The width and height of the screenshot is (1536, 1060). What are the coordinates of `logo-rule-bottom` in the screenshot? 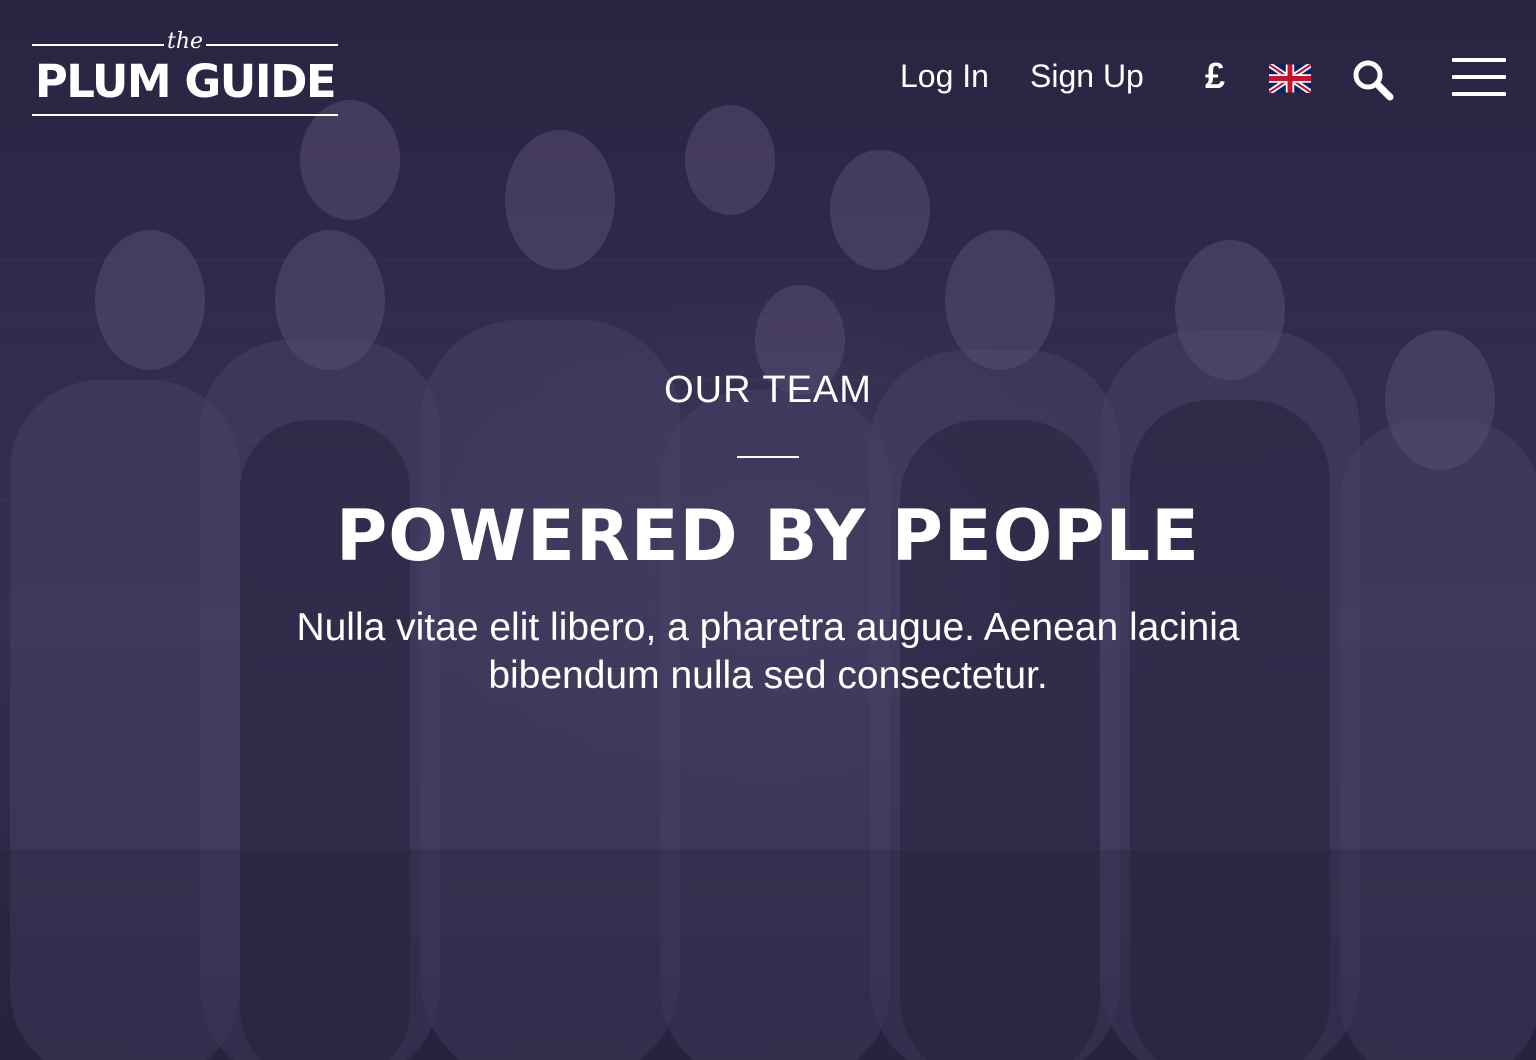 It's located at (185, 115).